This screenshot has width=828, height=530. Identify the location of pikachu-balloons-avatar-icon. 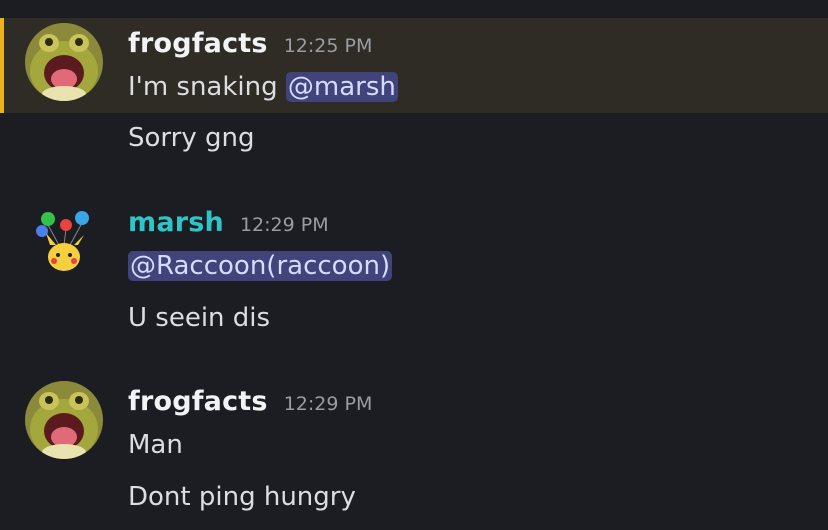
(67, 240).